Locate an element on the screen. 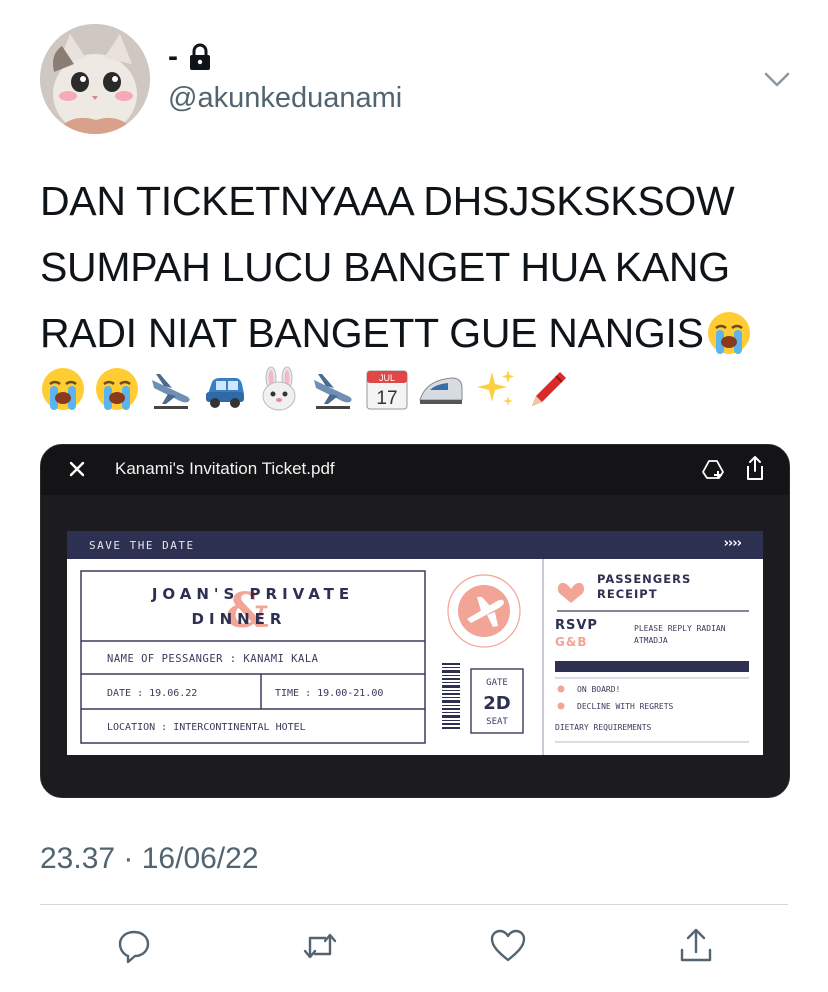 The image size is (828, 992). calendar-month: JUL is located at coordinates (387, 378).